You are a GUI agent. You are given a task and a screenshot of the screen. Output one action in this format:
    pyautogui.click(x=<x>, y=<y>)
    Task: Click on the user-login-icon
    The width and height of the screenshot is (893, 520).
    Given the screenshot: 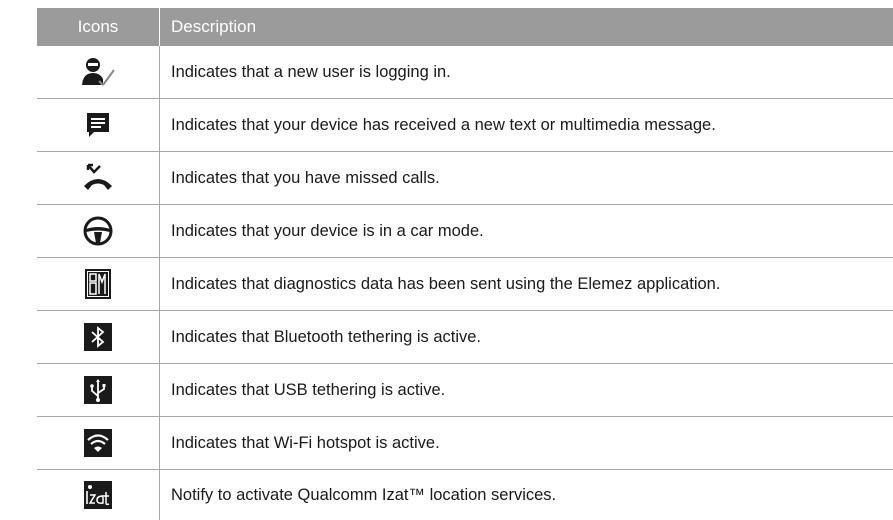 What is the action you would take?
    pyautogui.click(x=98, y=72)
    